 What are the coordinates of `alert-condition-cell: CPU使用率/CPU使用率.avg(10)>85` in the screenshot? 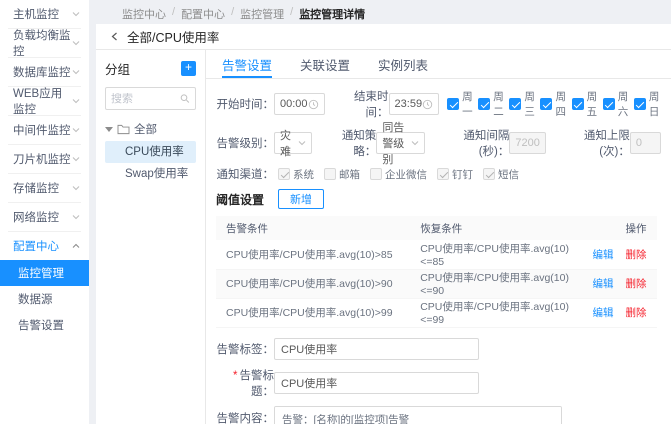 It's located at (313, 255).